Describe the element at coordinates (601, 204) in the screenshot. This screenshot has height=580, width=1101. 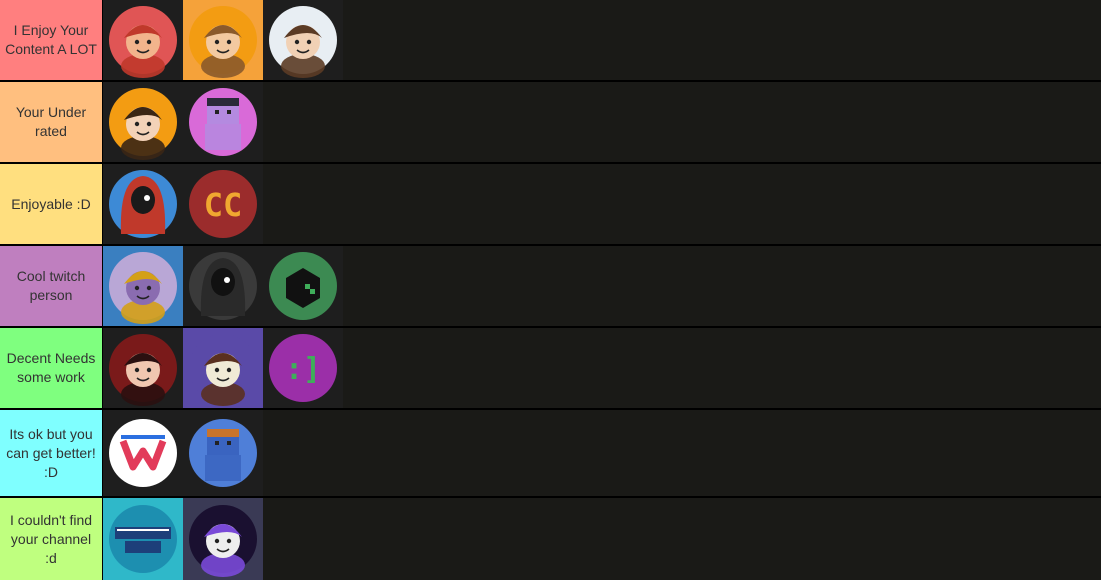
I see `tier-items: CC` at that location.